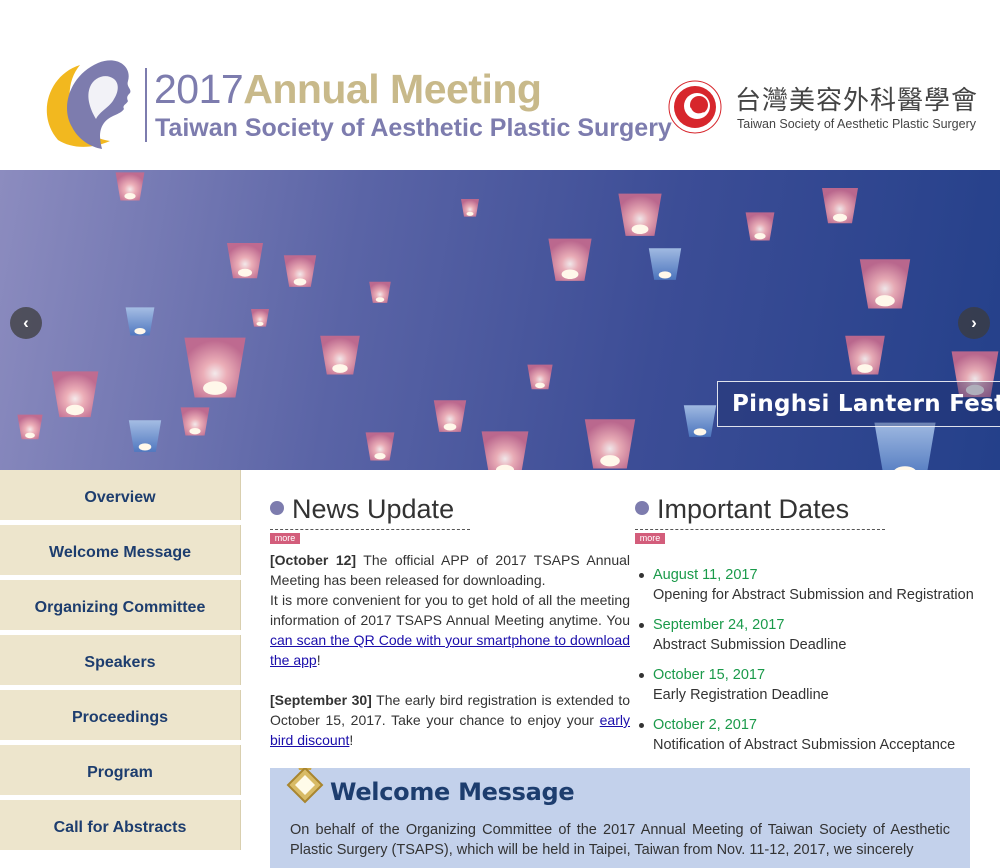 The image size is (1000, 868). Describe the element at coordinates (120, 550) in the screenshot. I see `sidebar-item-welcome-message: Welcome Message` at that location.